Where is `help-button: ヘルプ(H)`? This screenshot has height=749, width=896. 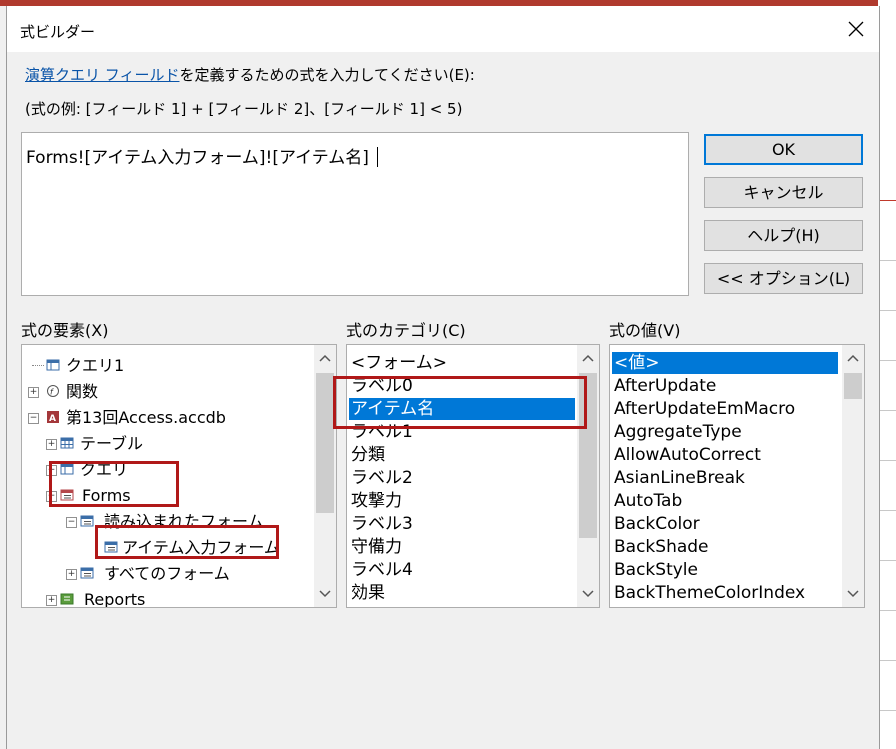 help-button: ヘルプ(H) is located at coordinates (783, 235).